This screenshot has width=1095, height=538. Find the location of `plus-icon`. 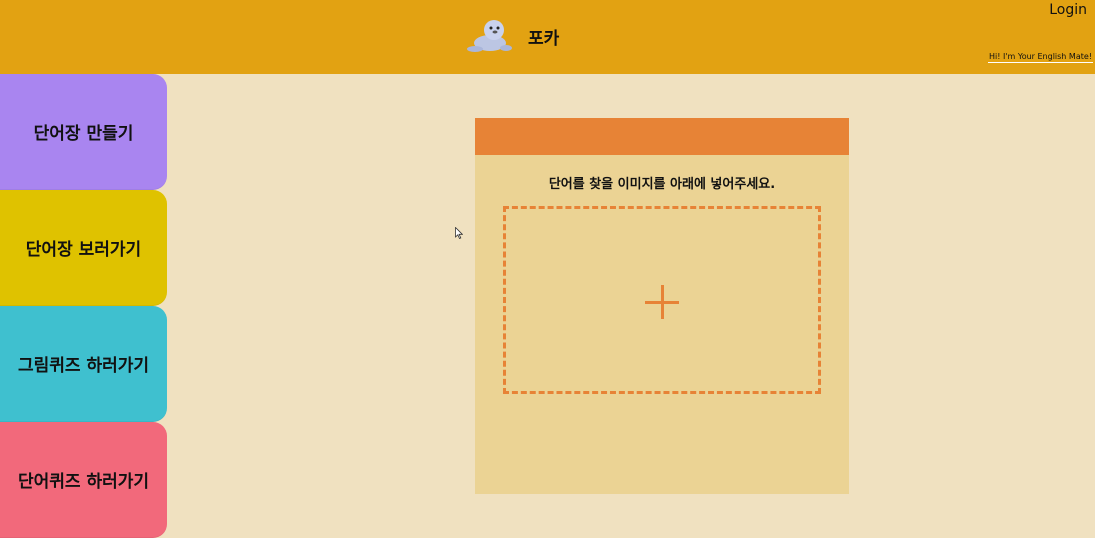

plus-icon is located at coordinates (662, 302).